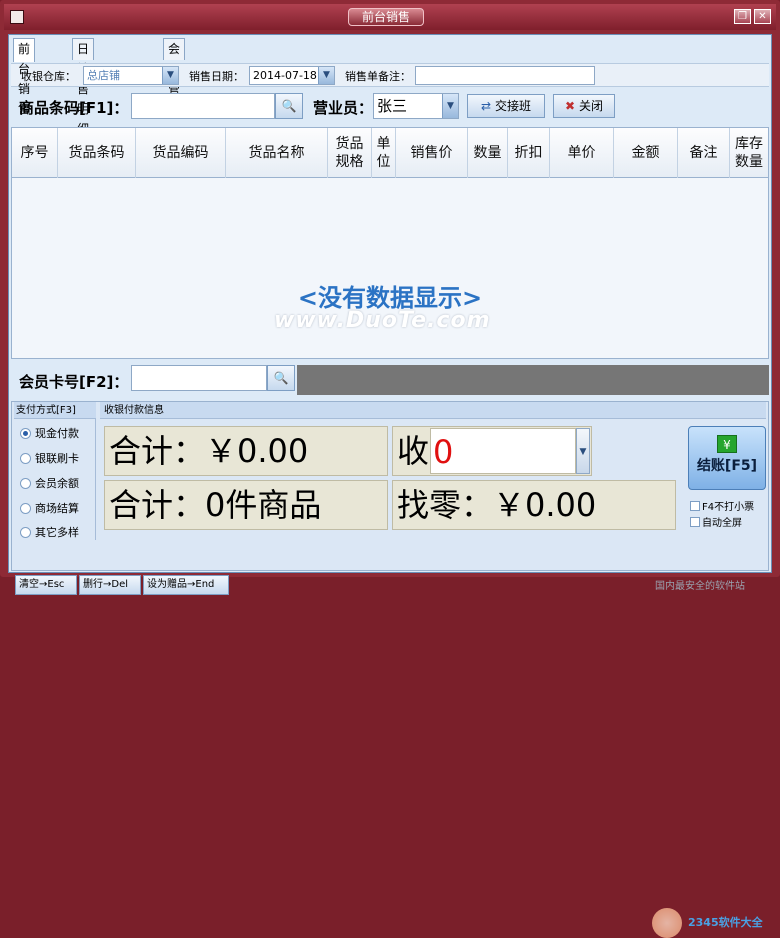 The width and height of the screenshot is (780, 938). Describe the element at coordinates (57, 483) in the screenshot. I see `radio-label: 会员余额` at that location.